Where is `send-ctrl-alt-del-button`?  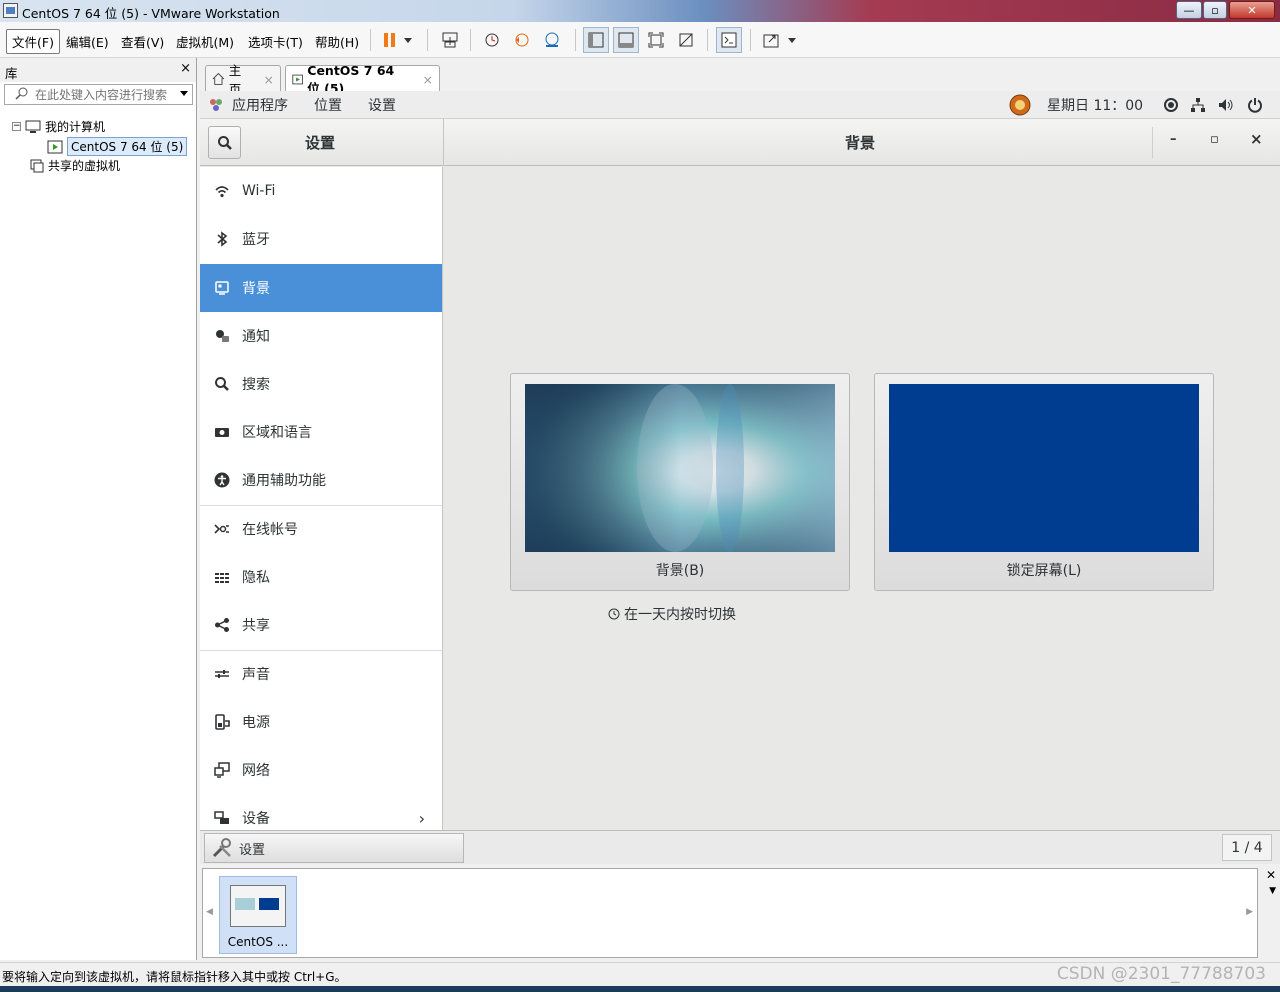 send-ctrl-alt-del-button is located at coordinates (450, 40).